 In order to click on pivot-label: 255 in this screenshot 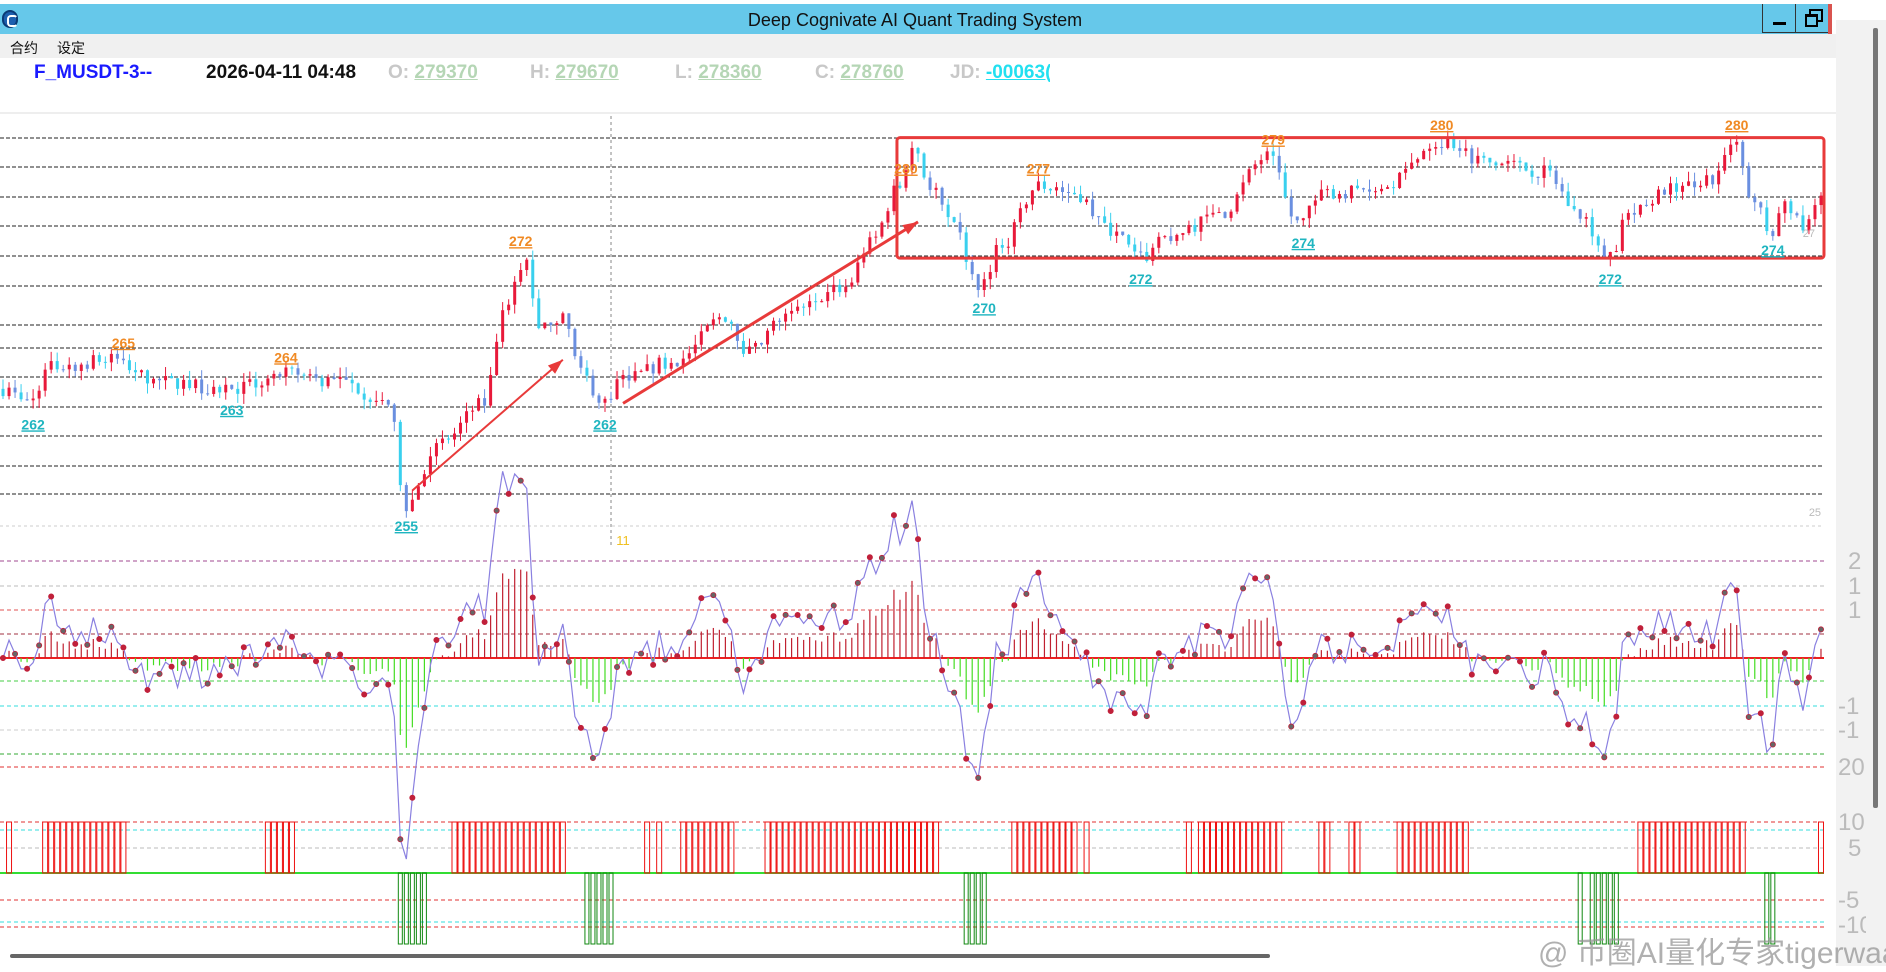, I will do `click(407, 526)`.